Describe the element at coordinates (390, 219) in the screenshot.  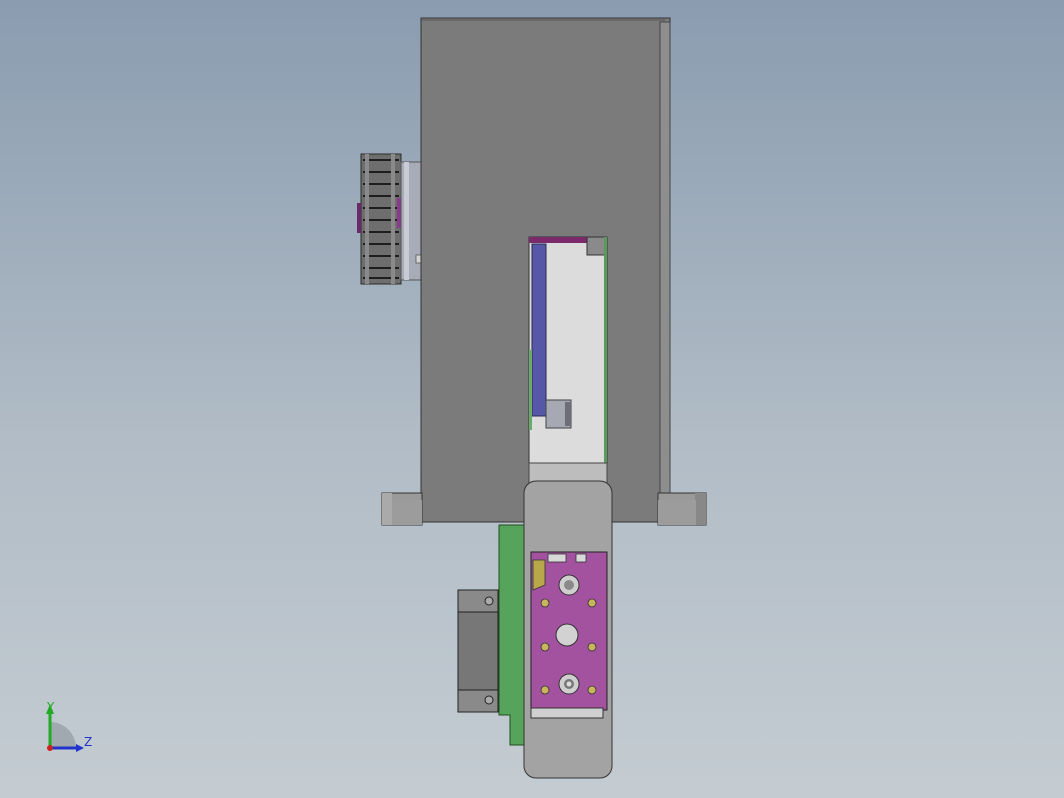
I see `timing-pulley` at that location.